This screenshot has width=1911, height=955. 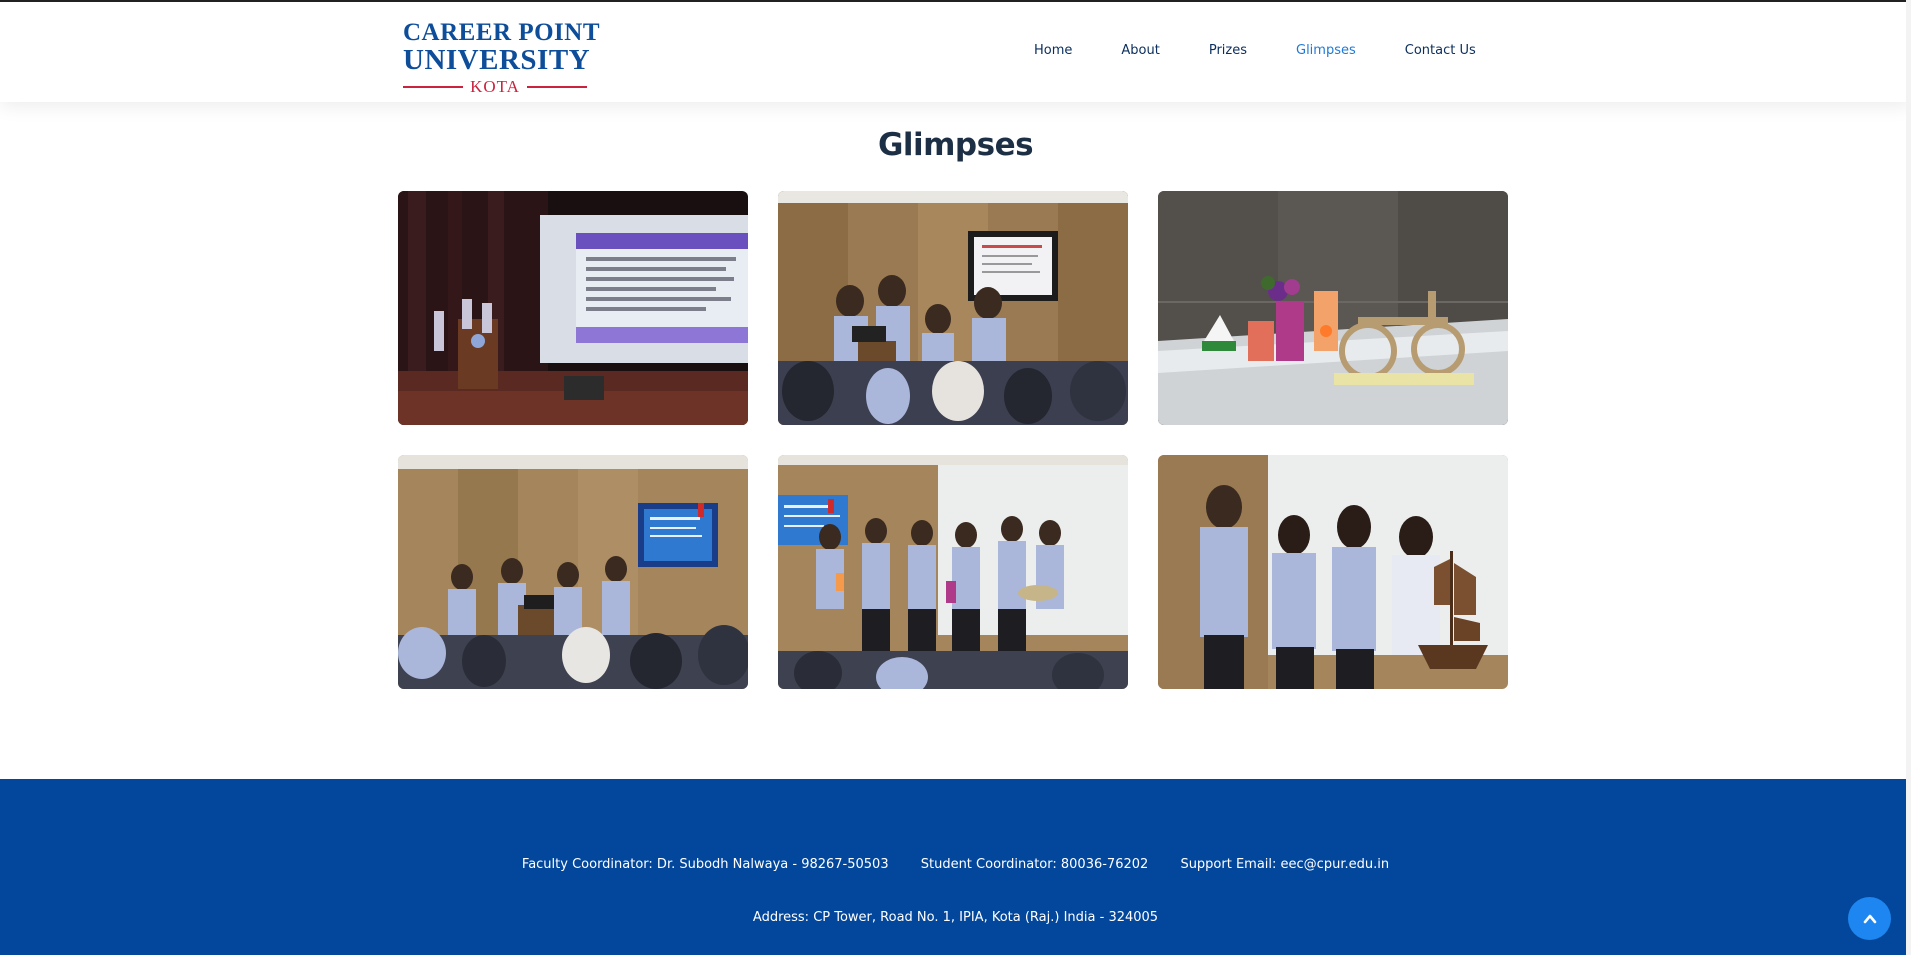 What do you see at coordinates (1255, 50) in the screenshot?
I see `main-navigation: Home About Prizes Glimpses Contact Us` at bounding box center [1255, 50].